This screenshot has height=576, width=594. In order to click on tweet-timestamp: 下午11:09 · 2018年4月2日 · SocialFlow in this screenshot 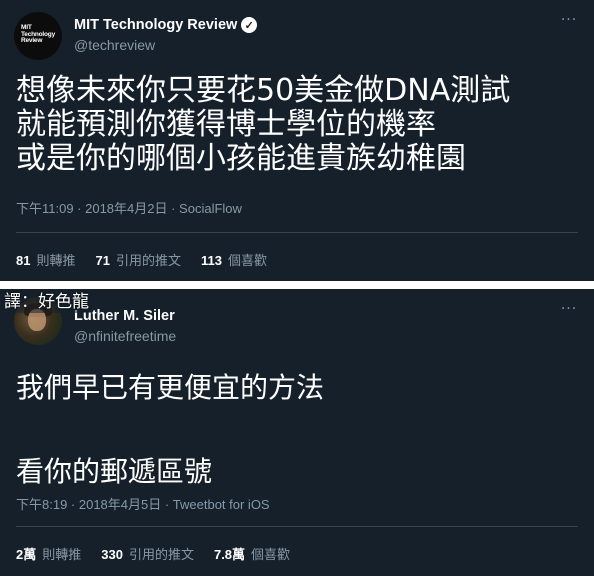, I will do `click(129, 207)`.